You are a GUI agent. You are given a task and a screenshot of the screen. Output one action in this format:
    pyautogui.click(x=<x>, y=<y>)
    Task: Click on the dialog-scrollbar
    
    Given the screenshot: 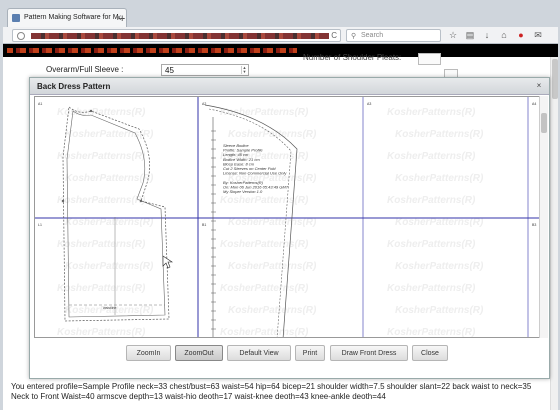 What is the action you would take?
    pyautogui.click(x=543, y=217)
    